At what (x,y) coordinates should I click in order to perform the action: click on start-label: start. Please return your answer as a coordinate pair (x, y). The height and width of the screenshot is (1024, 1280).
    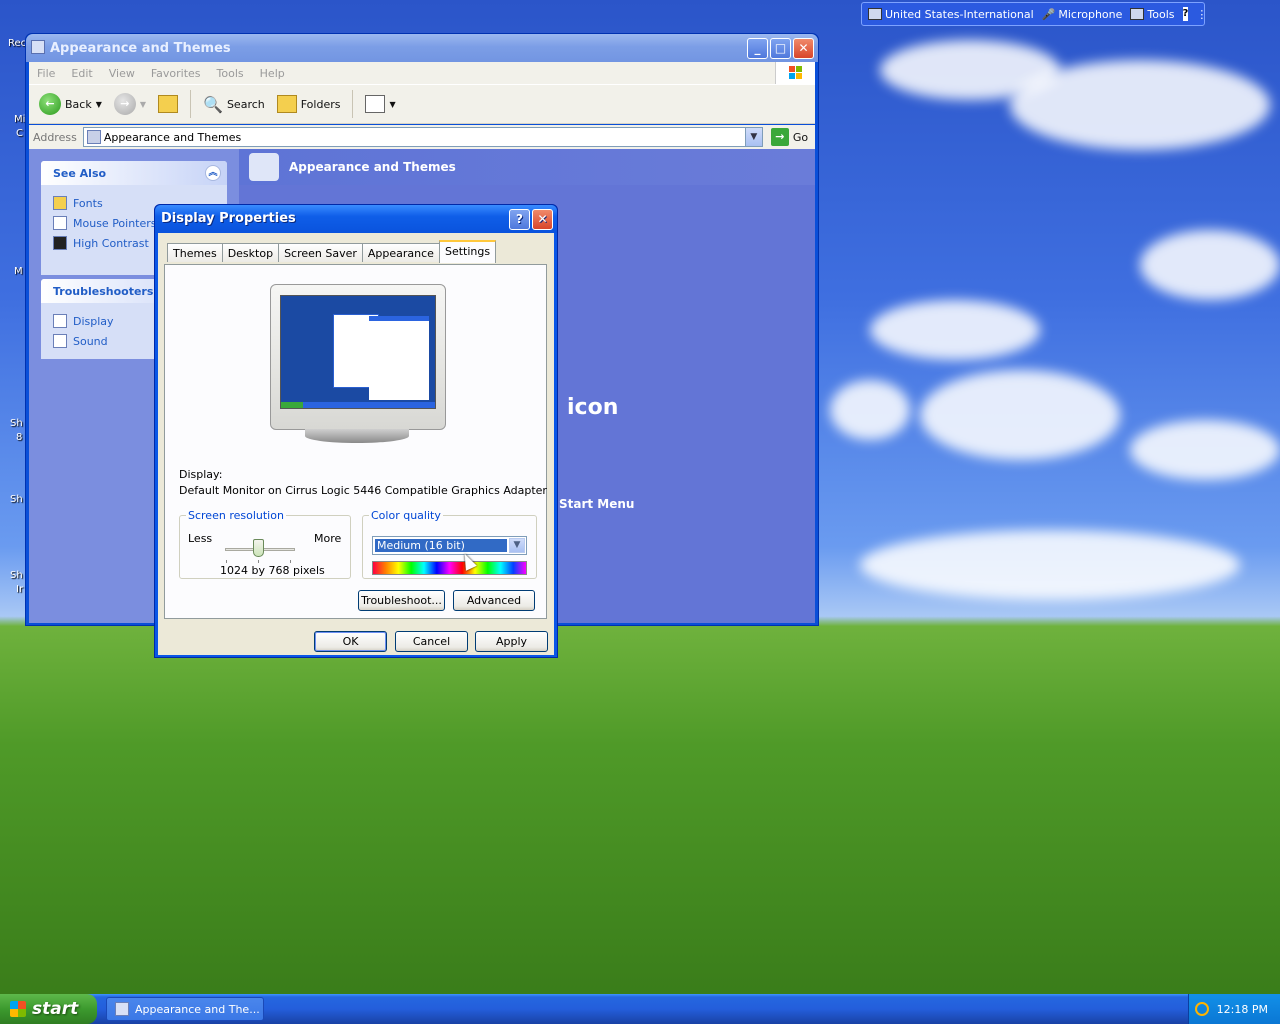
    Looking at the image, I should click on (55, 1009).